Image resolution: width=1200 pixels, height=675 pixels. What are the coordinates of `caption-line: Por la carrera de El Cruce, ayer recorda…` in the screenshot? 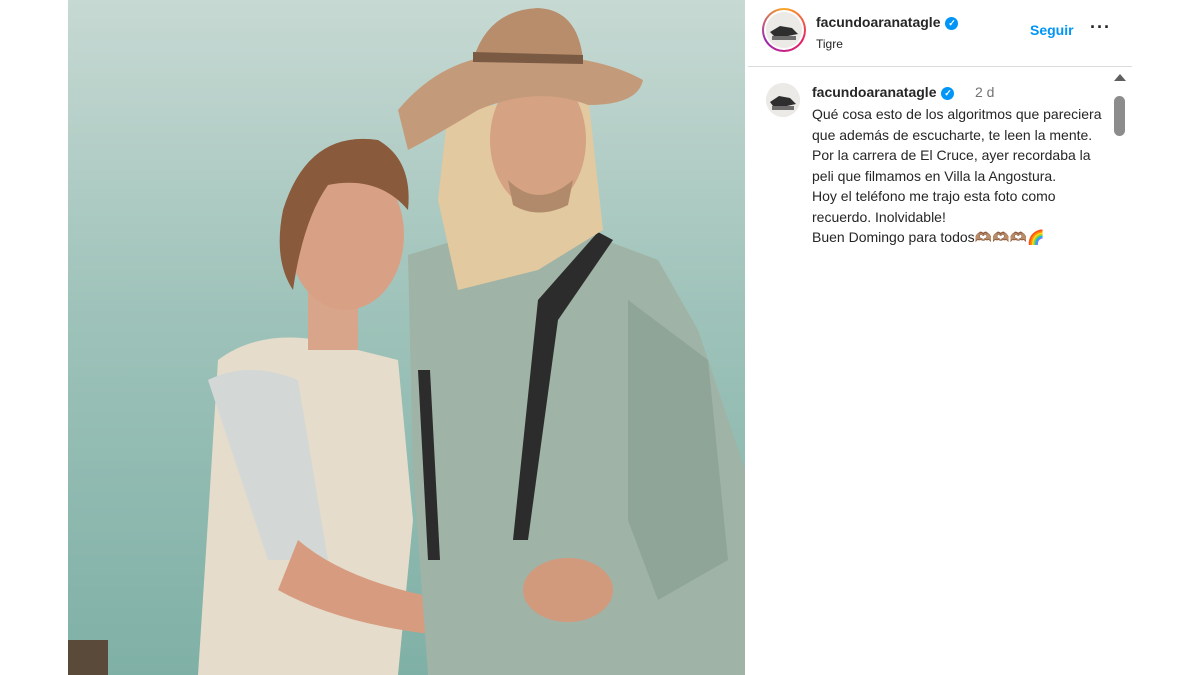 It's located at (951, 165).